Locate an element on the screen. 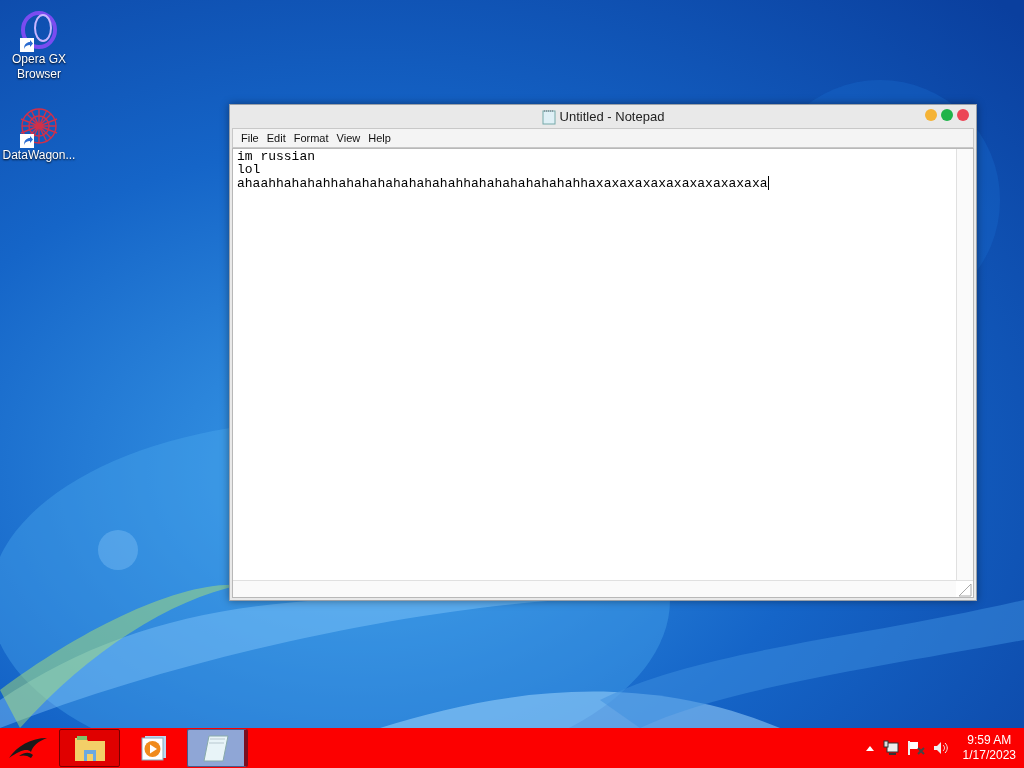 The height and width of the screenshot is (768, 1024). network-icon is located at coordinates (890, 748).